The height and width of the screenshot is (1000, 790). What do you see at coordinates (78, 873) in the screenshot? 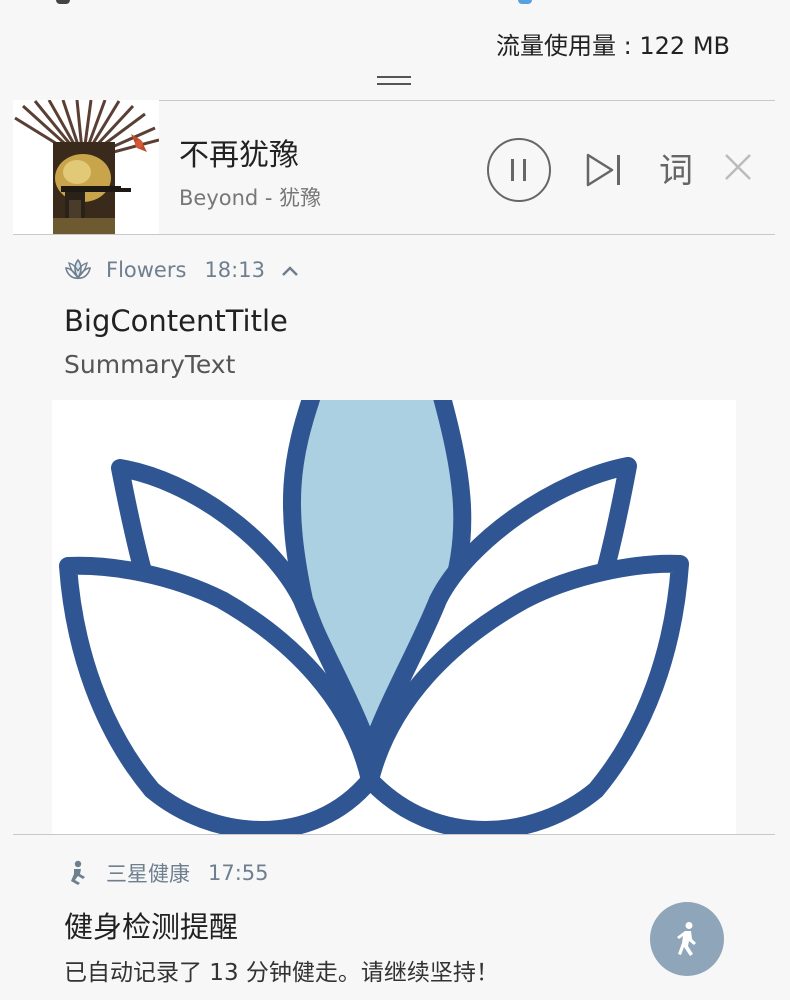
I see `health-person-icon` at bounding box center [78, 873].